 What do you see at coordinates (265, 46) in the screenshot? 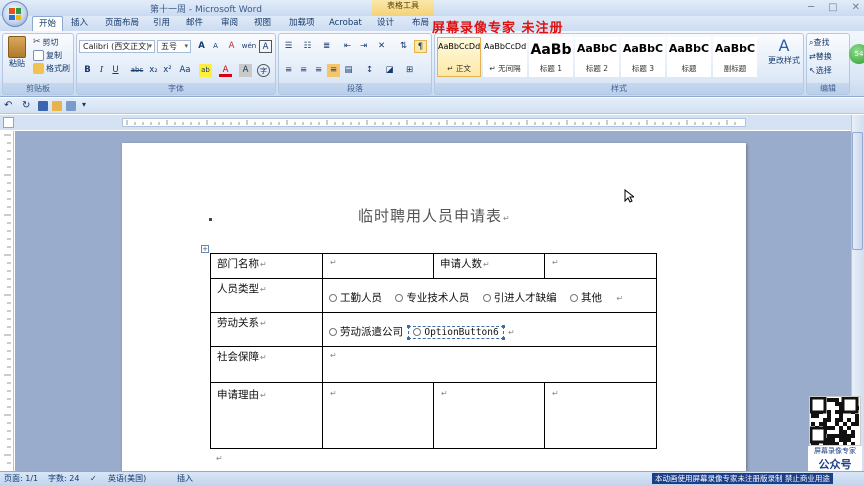
I see `char-border-button: A` at bounding box center [265, 46].